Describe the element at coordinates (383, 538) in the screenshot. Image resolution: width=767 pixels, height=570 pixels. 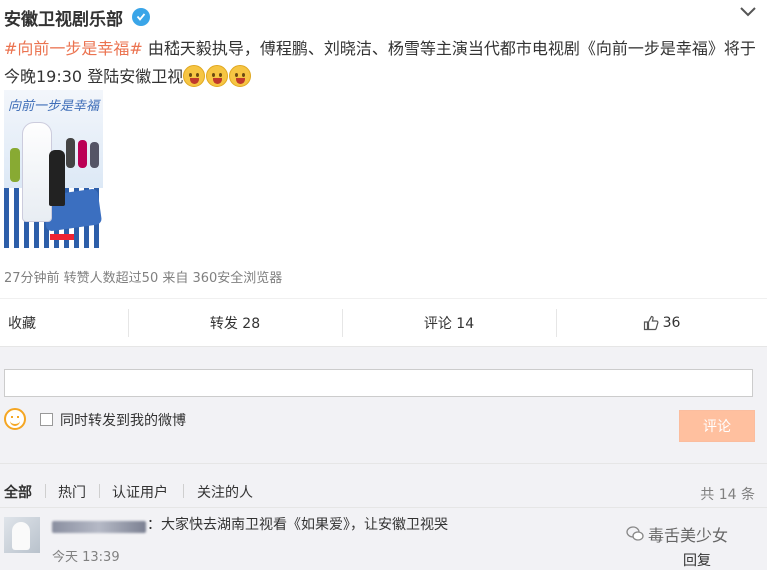
I see `comment-item: ：大家快去湖南卫视看《如果爱》，让安徽卫视哭 今天 13:39 回复 毒舌美少女` at that location.